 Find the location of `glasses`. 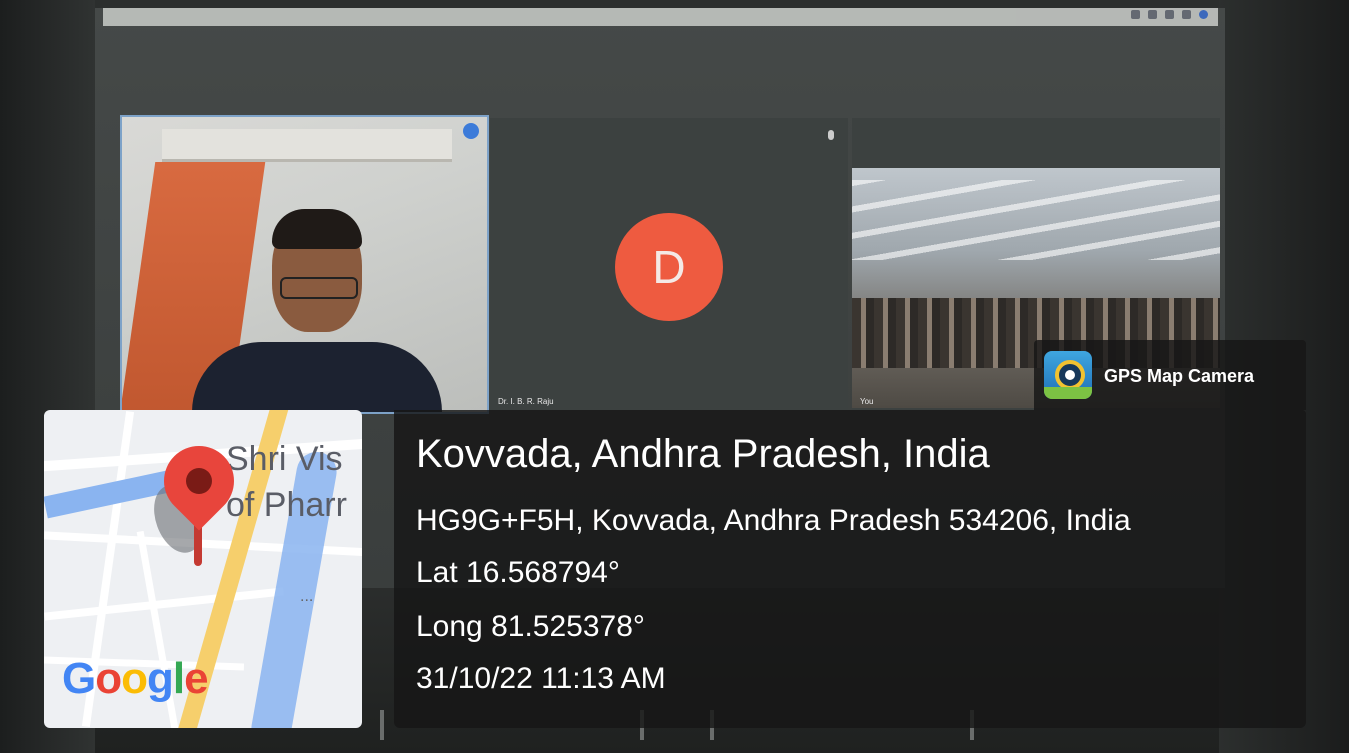

glasses is located at coordinates (319, 288).